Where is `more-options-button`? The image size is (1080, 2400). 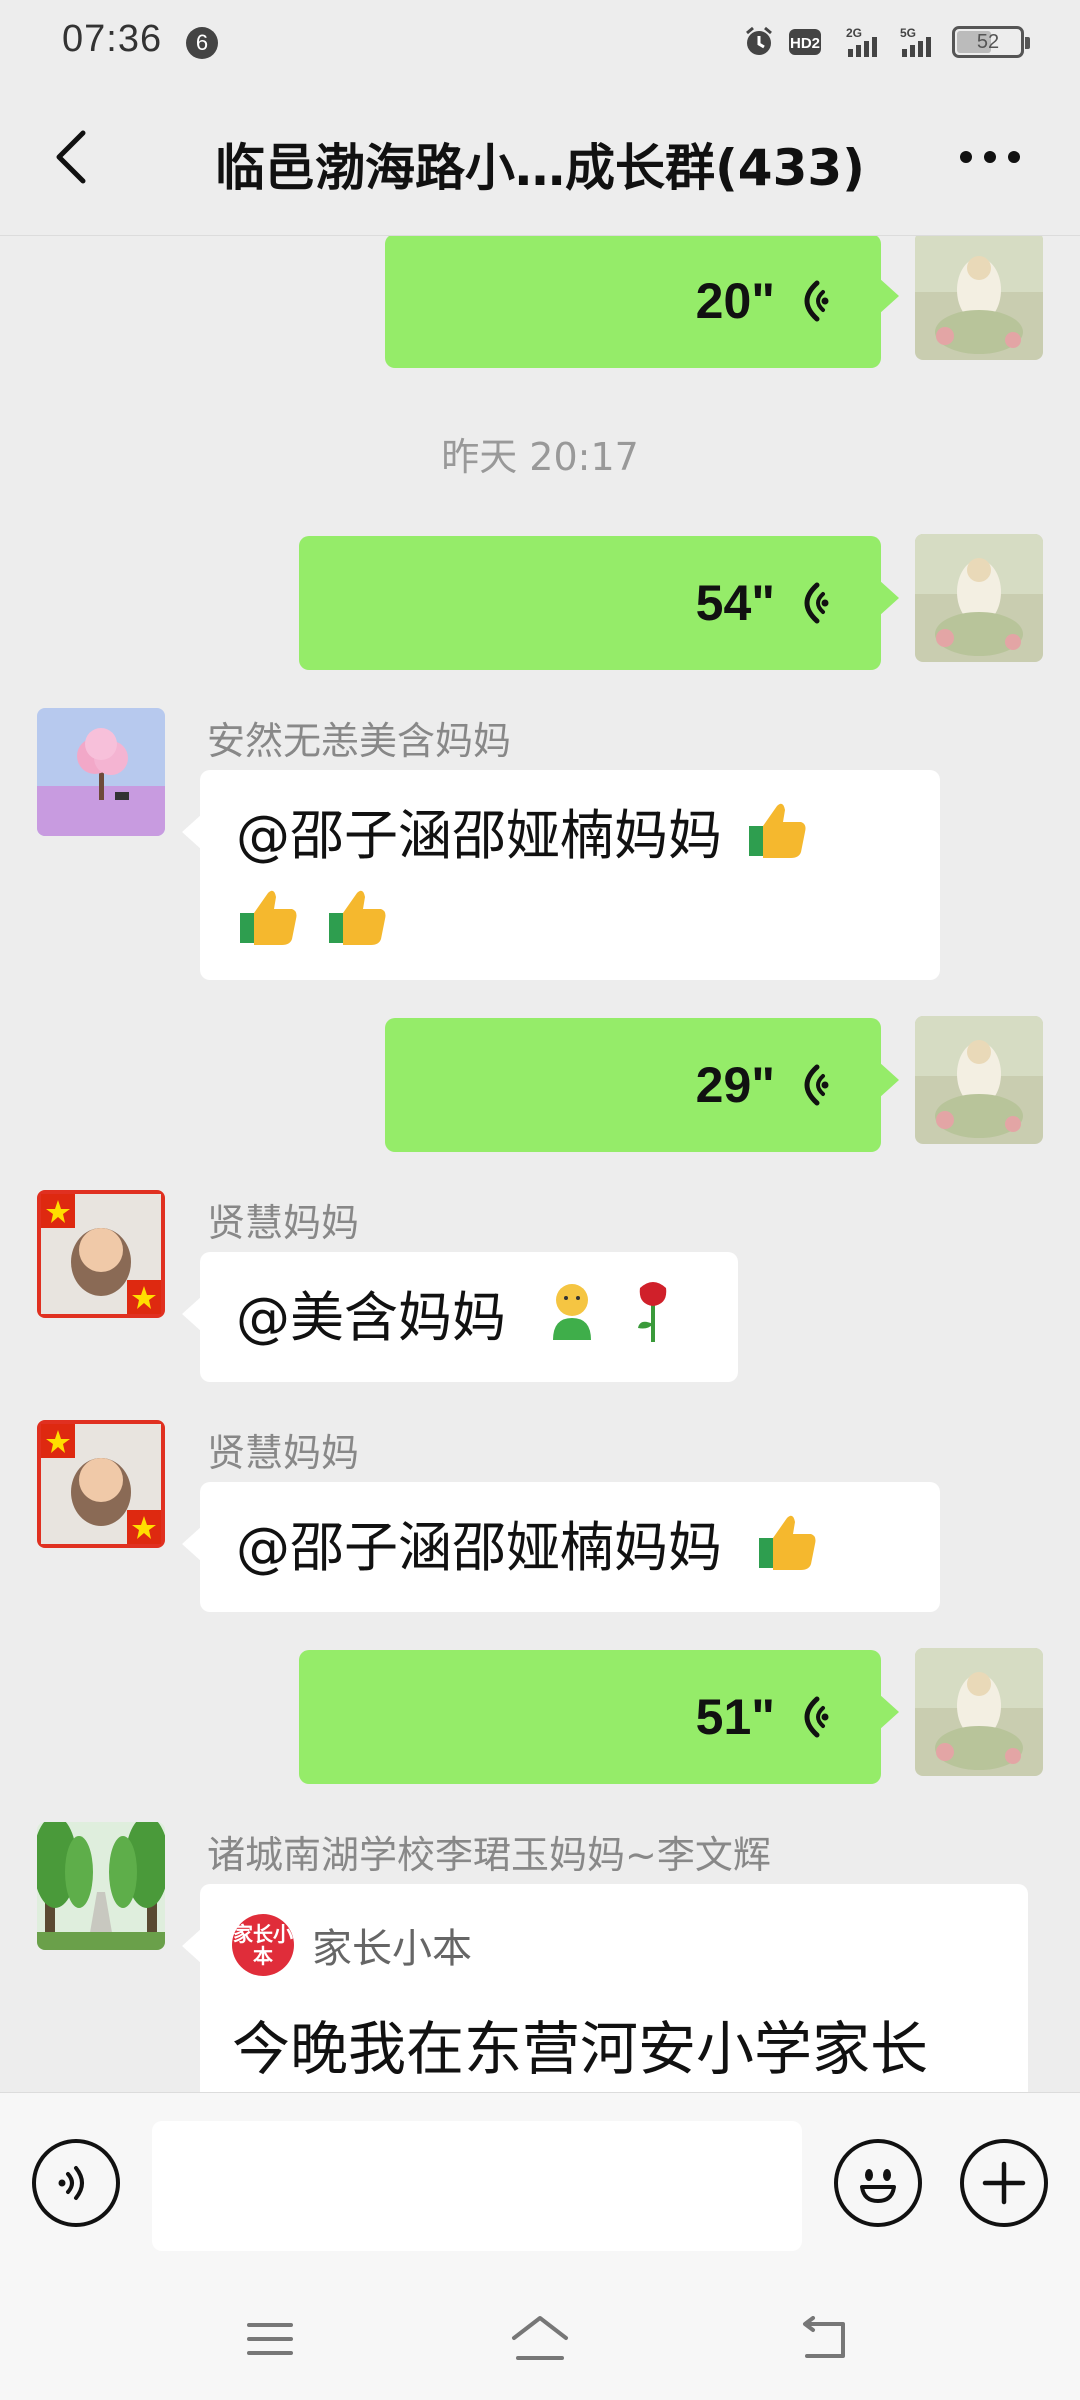 more-options-button is located at coordinates (990, 157).